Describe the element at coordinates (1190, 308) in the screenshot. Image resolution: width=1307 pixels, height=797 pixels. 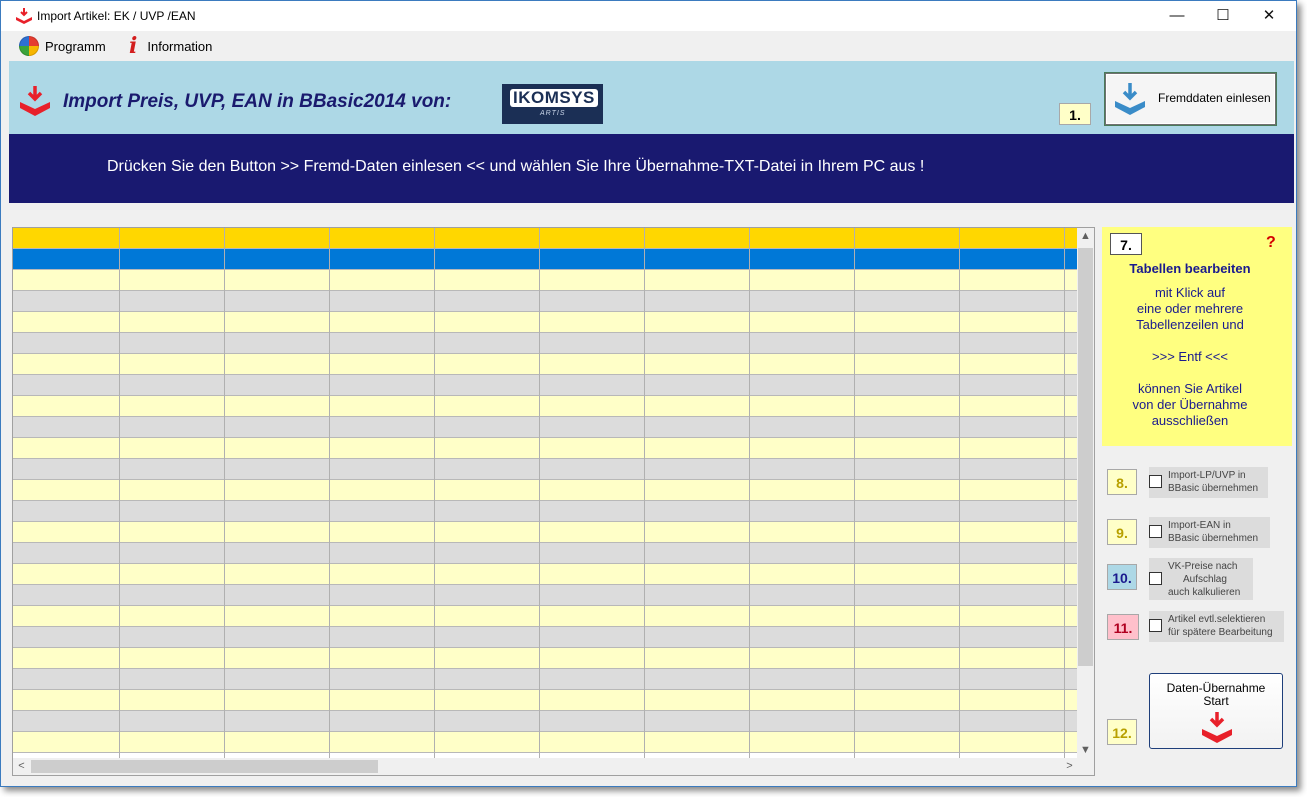
I see `info-line: eine oder mehrere` at that location.